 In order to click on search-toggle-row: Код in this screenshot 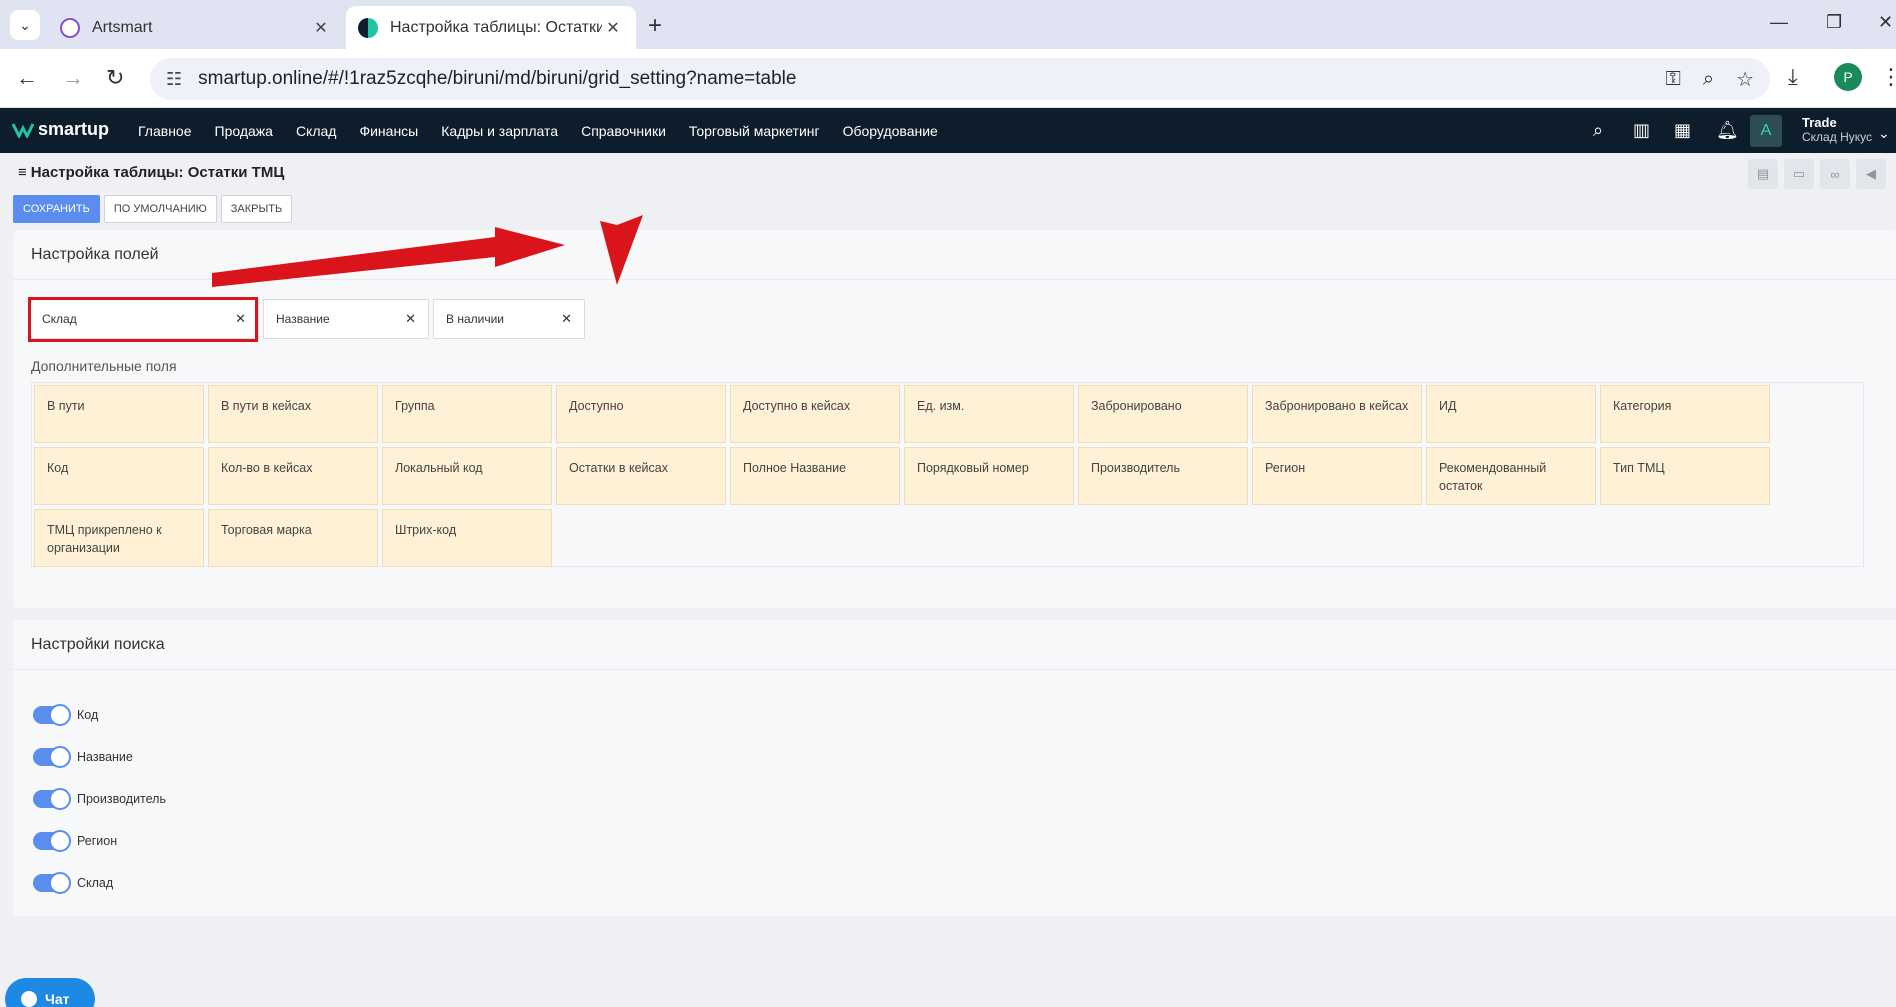, I will do `click(99, 715)`.